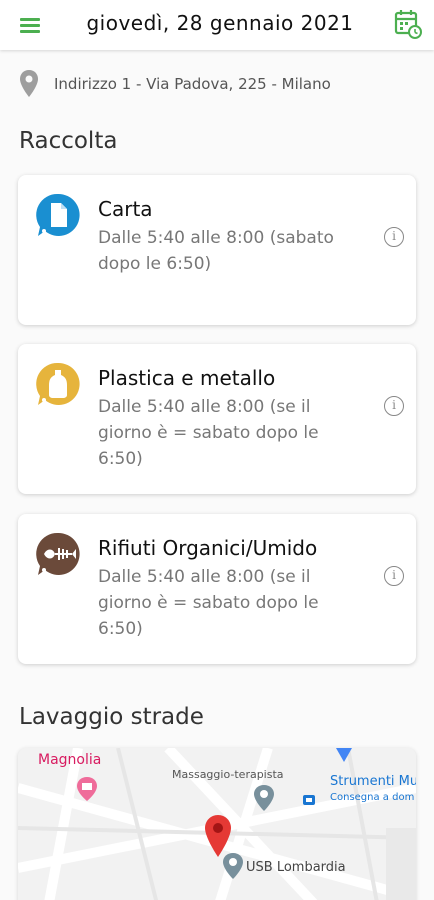 Image resolution: width=434 pixels, height=900 pixels. I want to click on map-label-consegna: Consegna a dom, so click(372, 797).